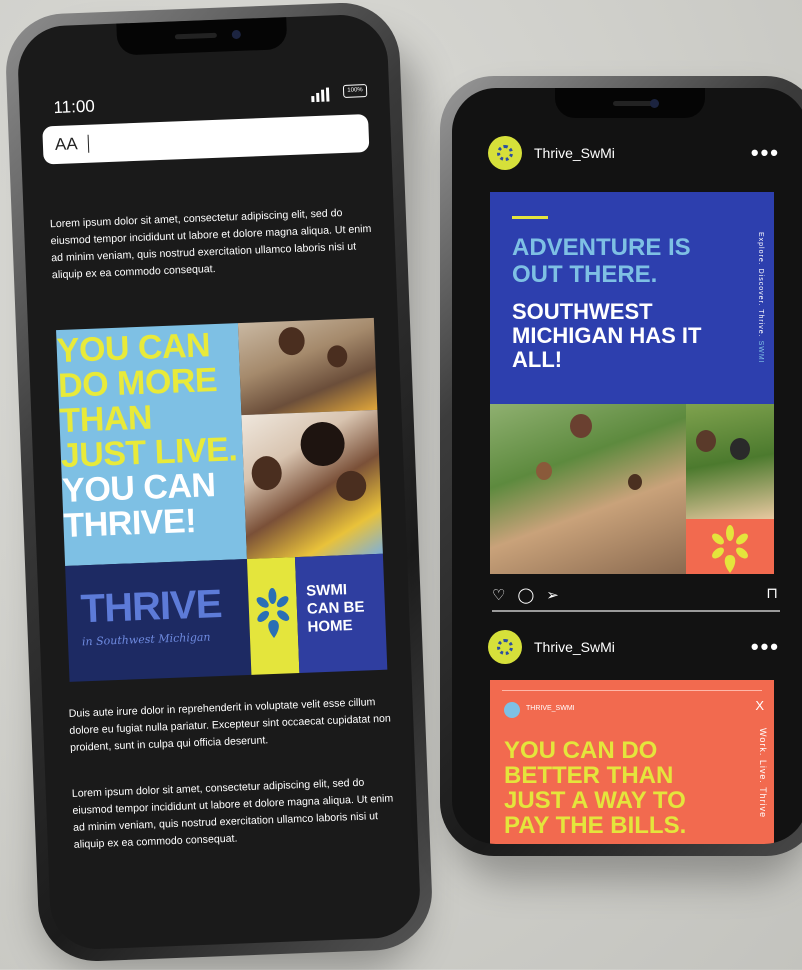 The image size is (802, 970). Describe the element at coordinates (588, 489) in the screenshot. I see `hiking-family-photo` at that location.